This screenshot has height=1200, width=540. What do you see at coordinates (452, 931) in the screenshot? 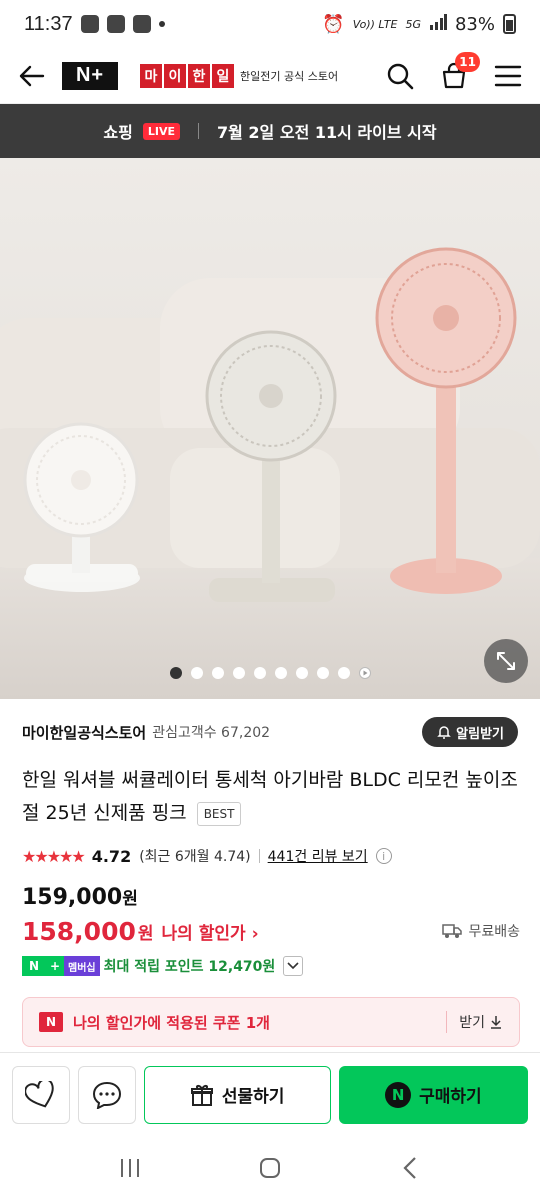
I see `truck-icon` at bounding box center [452, 931].